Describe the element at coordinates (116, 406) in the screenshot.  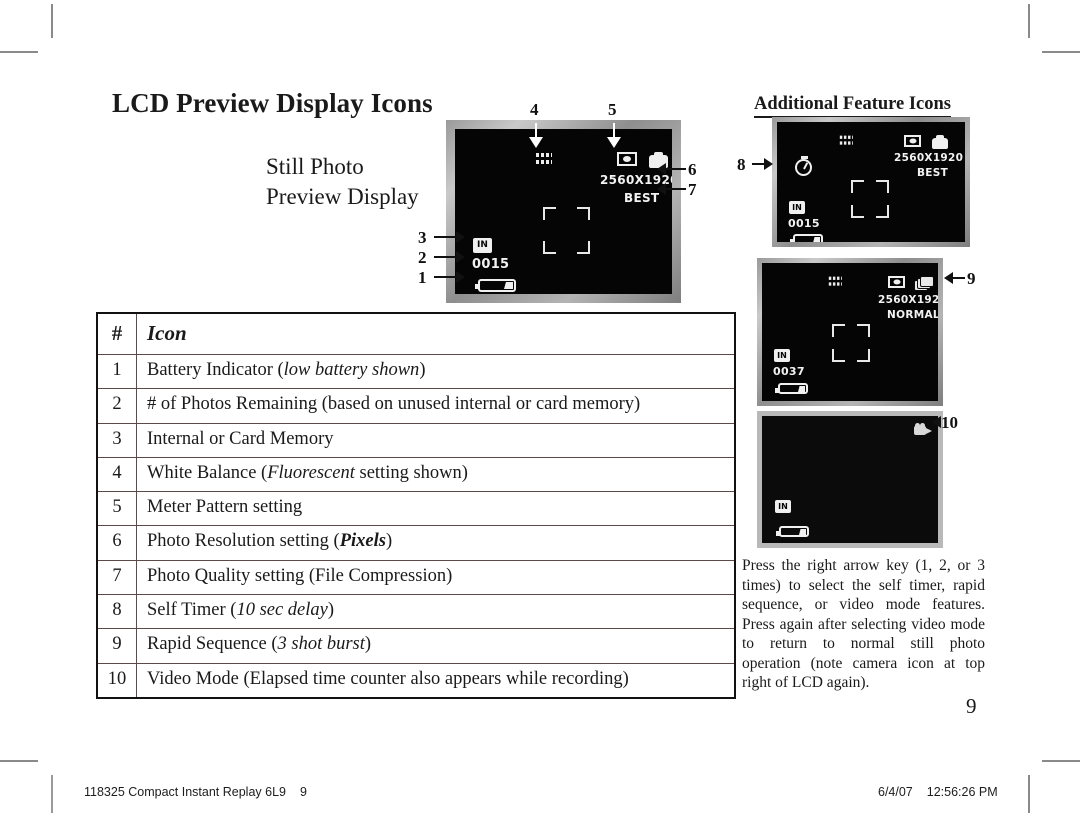
I see `row-number: 2` at that location.